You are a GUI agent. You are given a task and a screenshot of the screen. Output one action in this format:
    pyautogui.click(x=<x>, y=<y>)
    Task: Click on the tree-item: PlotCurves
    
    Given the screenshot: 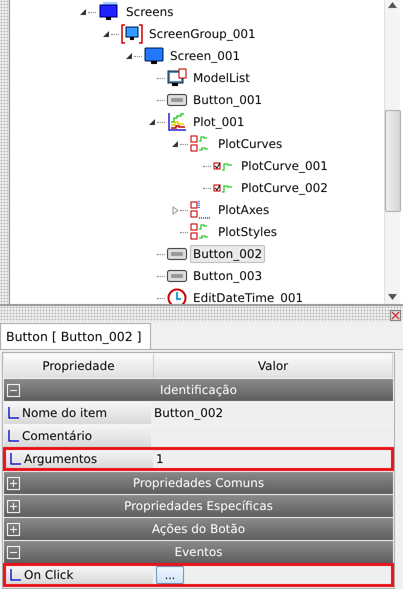 What is the action you would take?
    pyautogui.click(x=250, y=144)
    